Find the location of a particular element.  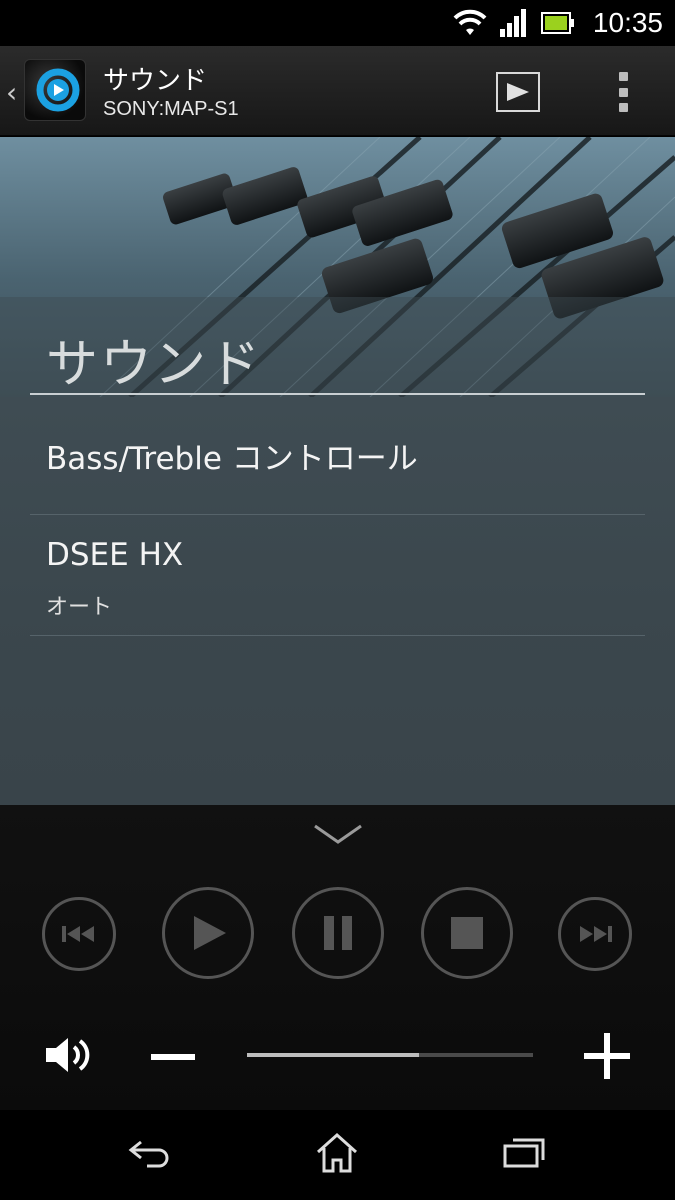

next-button is located at coordinates (595, 934).